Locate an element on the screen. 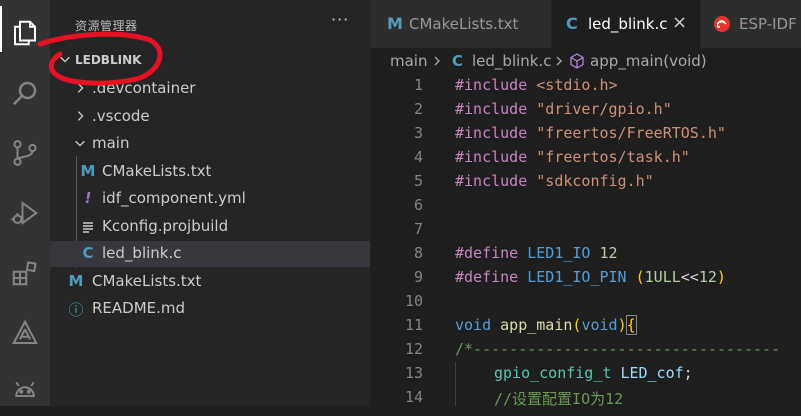 This screenshot has width=801, height=416. activity-bar is located at coordinates (25, 203).